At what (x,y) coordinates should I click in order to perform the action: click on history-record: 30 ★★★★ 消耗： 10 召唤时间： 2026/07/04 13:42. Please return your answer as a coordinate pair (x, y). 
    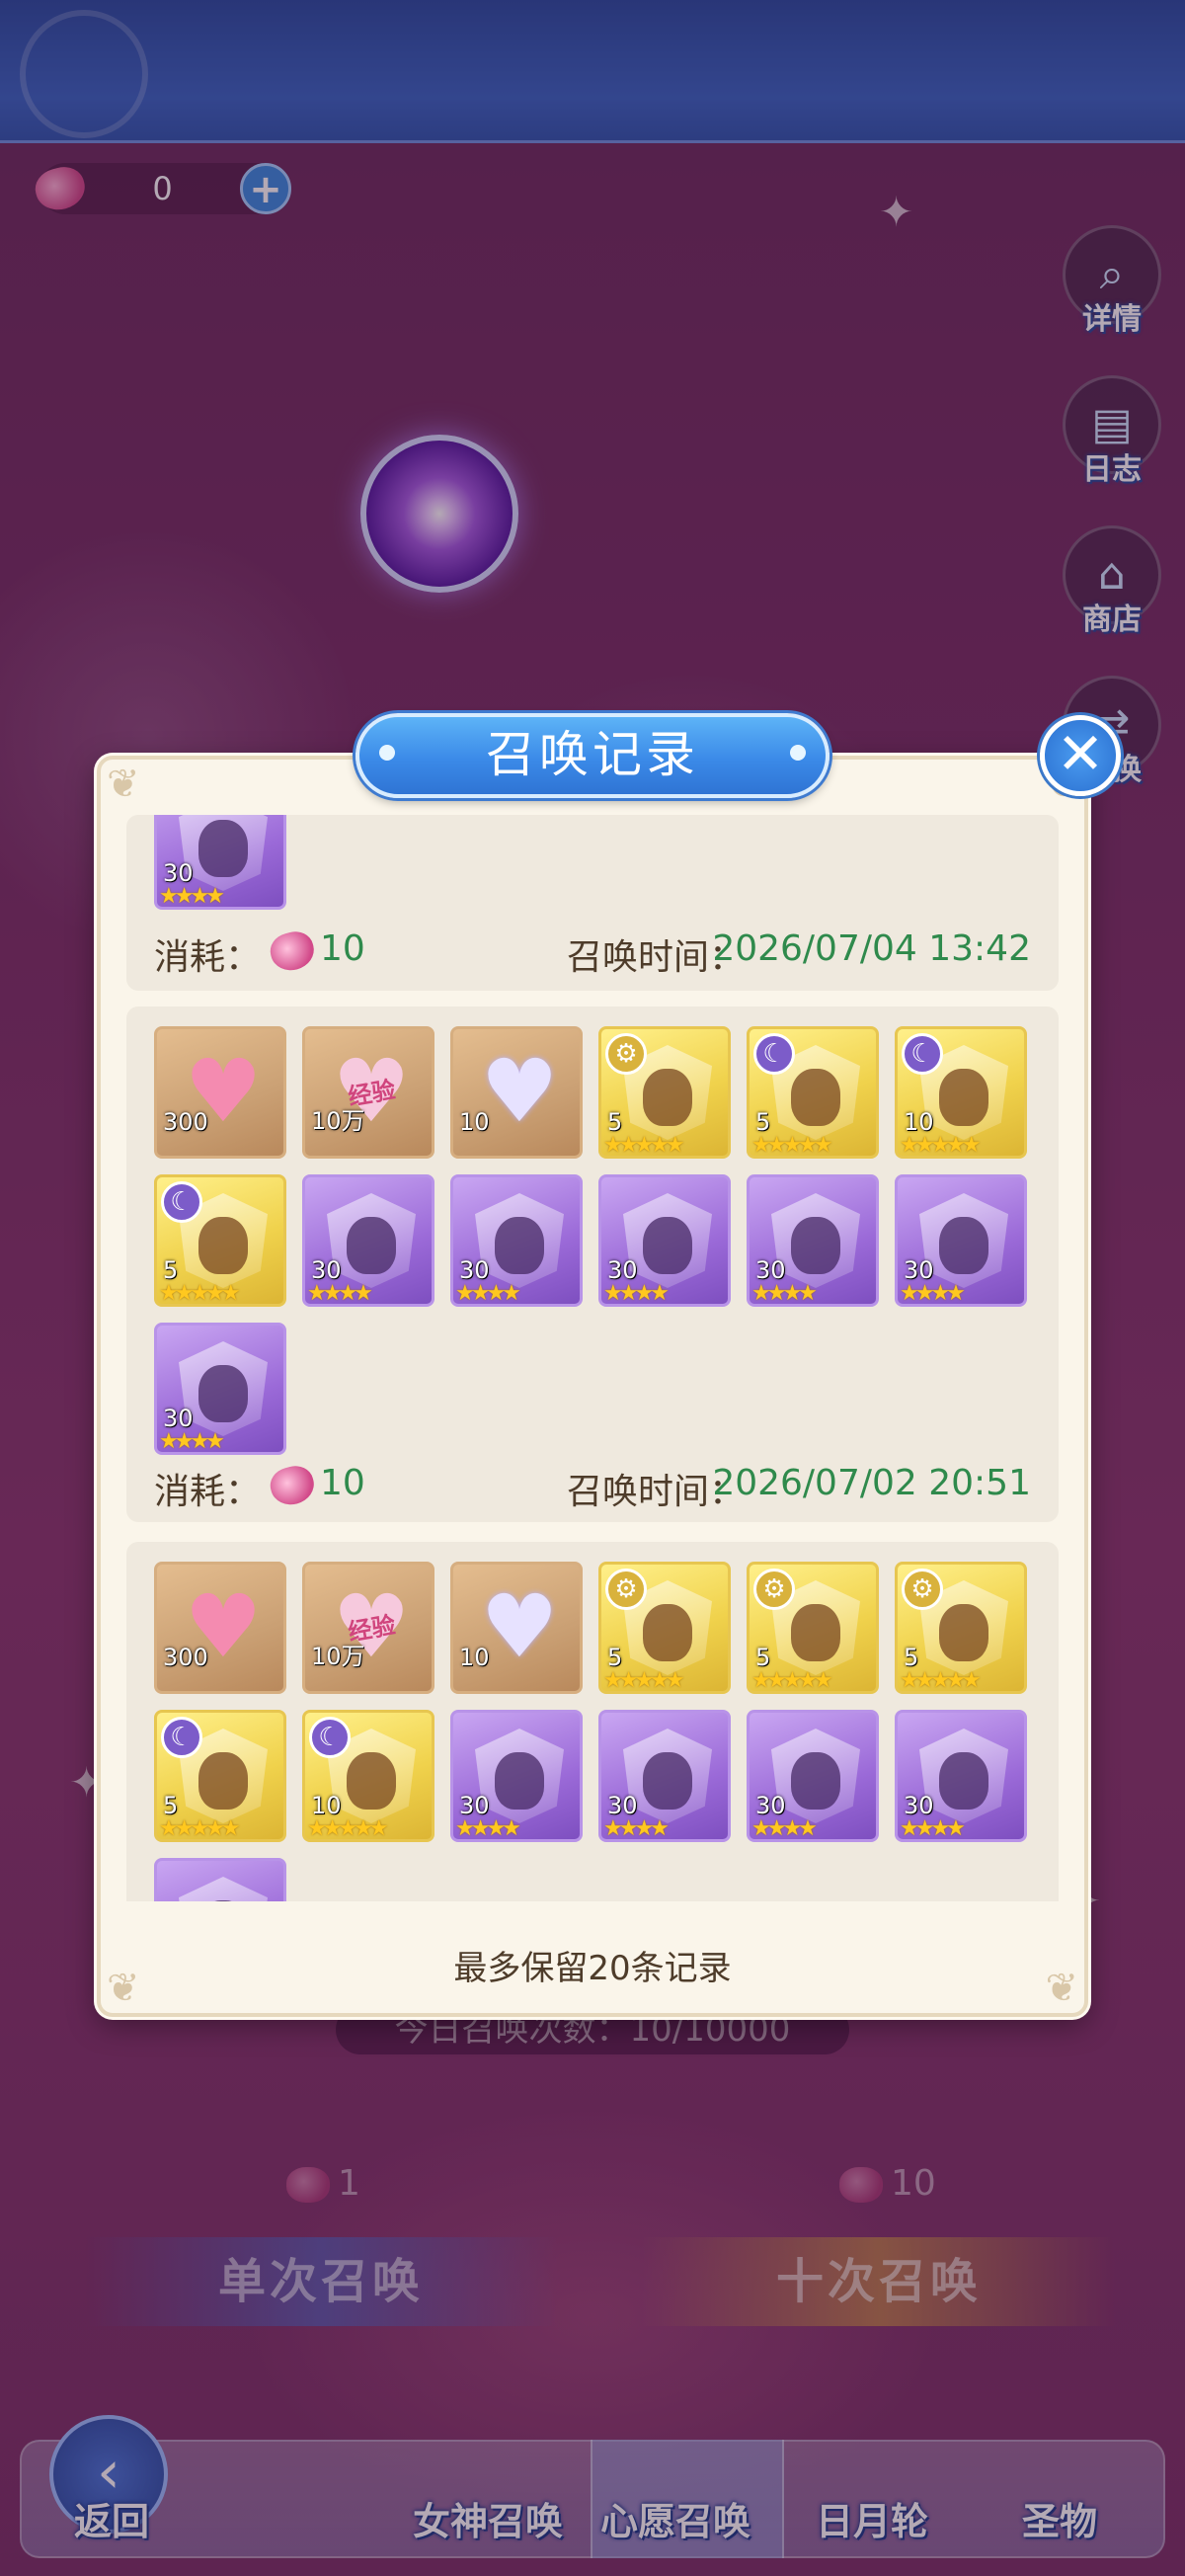
    Looking at the image, I should click on (592, 903).